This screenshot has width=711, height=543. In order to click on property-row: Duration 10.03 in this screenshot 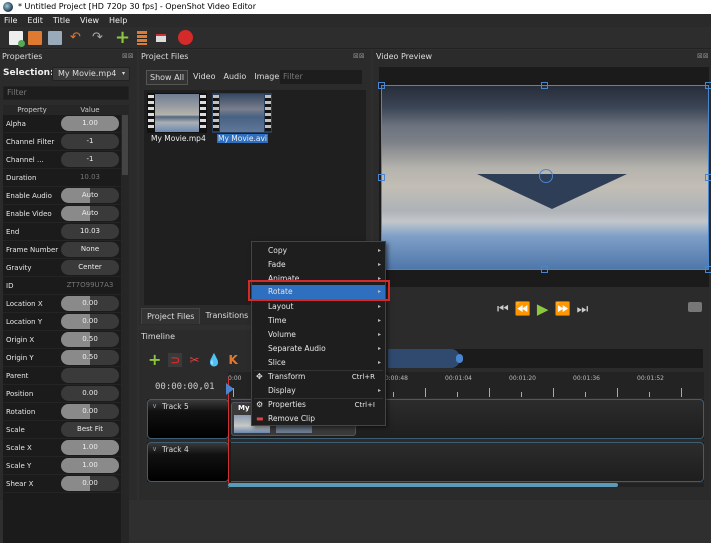, I will do `click(62, 178)`.